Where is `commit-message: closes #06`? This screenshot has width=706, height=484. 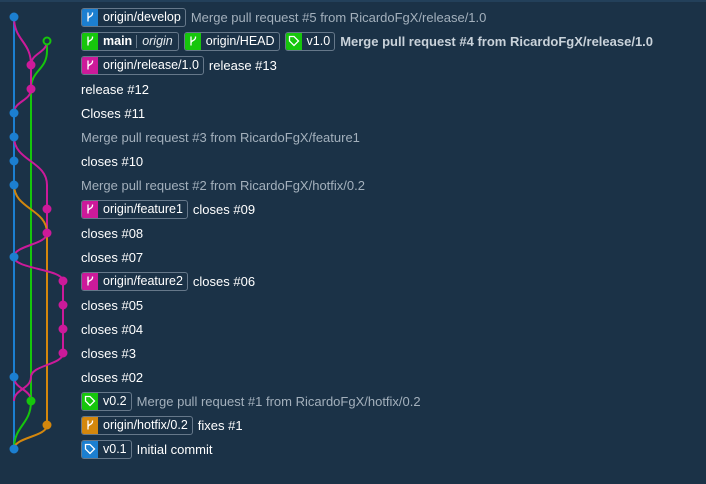 commit-message: closes #06 is located at coordinates (224, 281).